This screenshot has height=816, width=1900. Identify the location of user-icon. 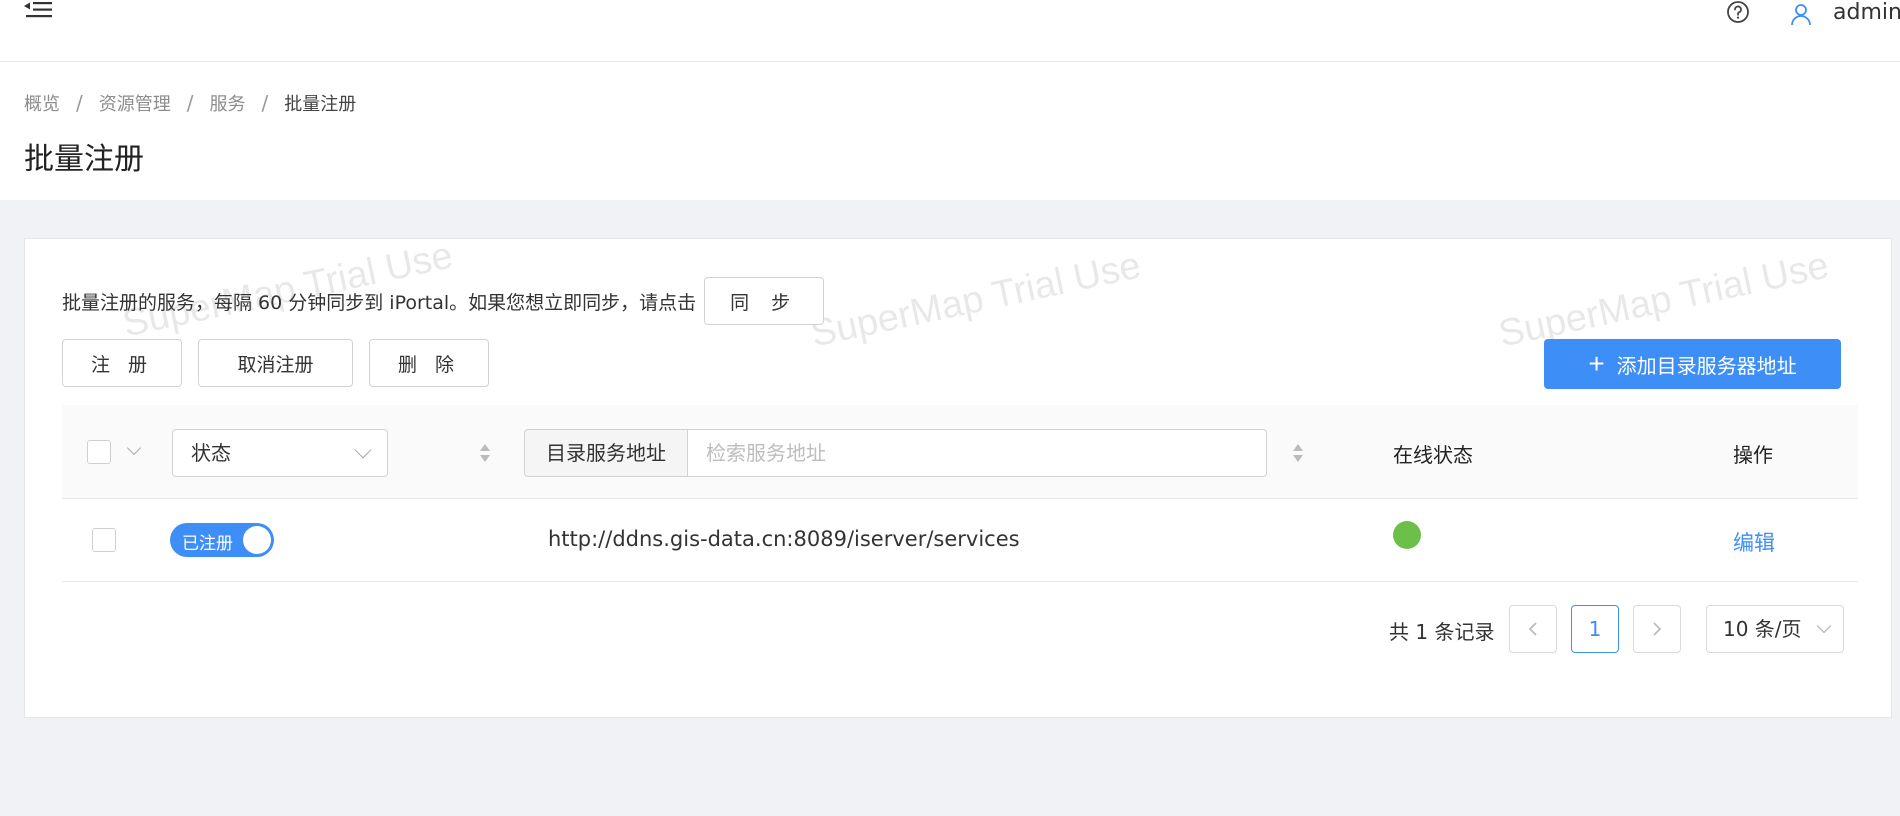
(1801, 15).